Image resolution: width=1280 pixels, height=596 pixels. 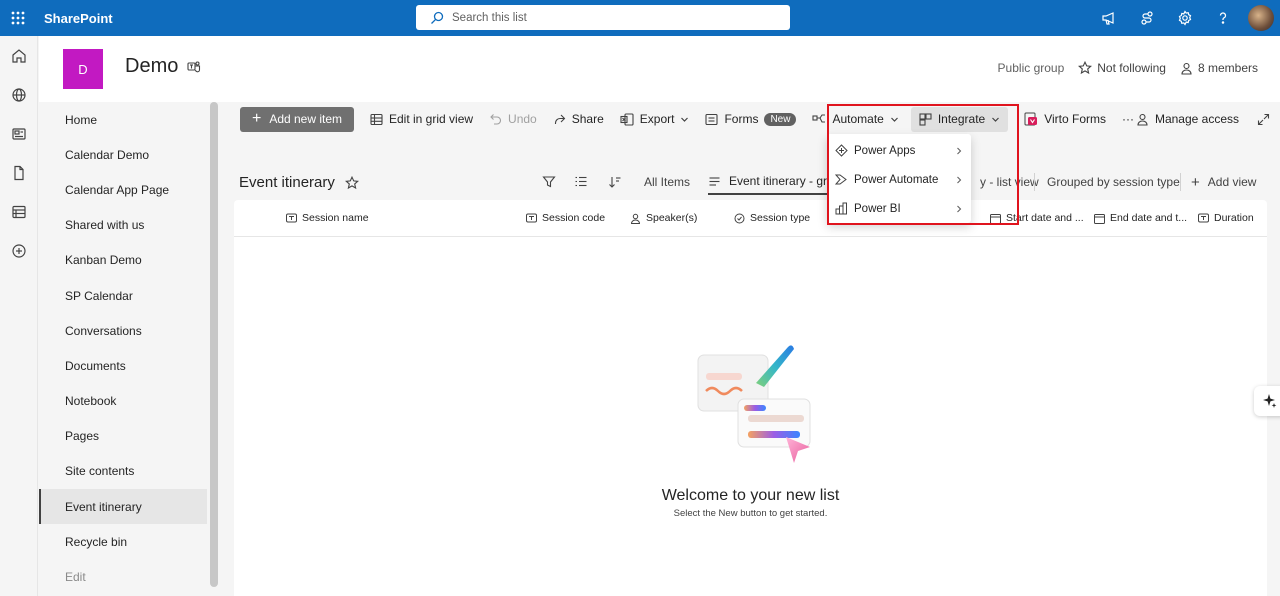 I want to click on copilot-sparkle-icon, so click(x=1267, y=401).